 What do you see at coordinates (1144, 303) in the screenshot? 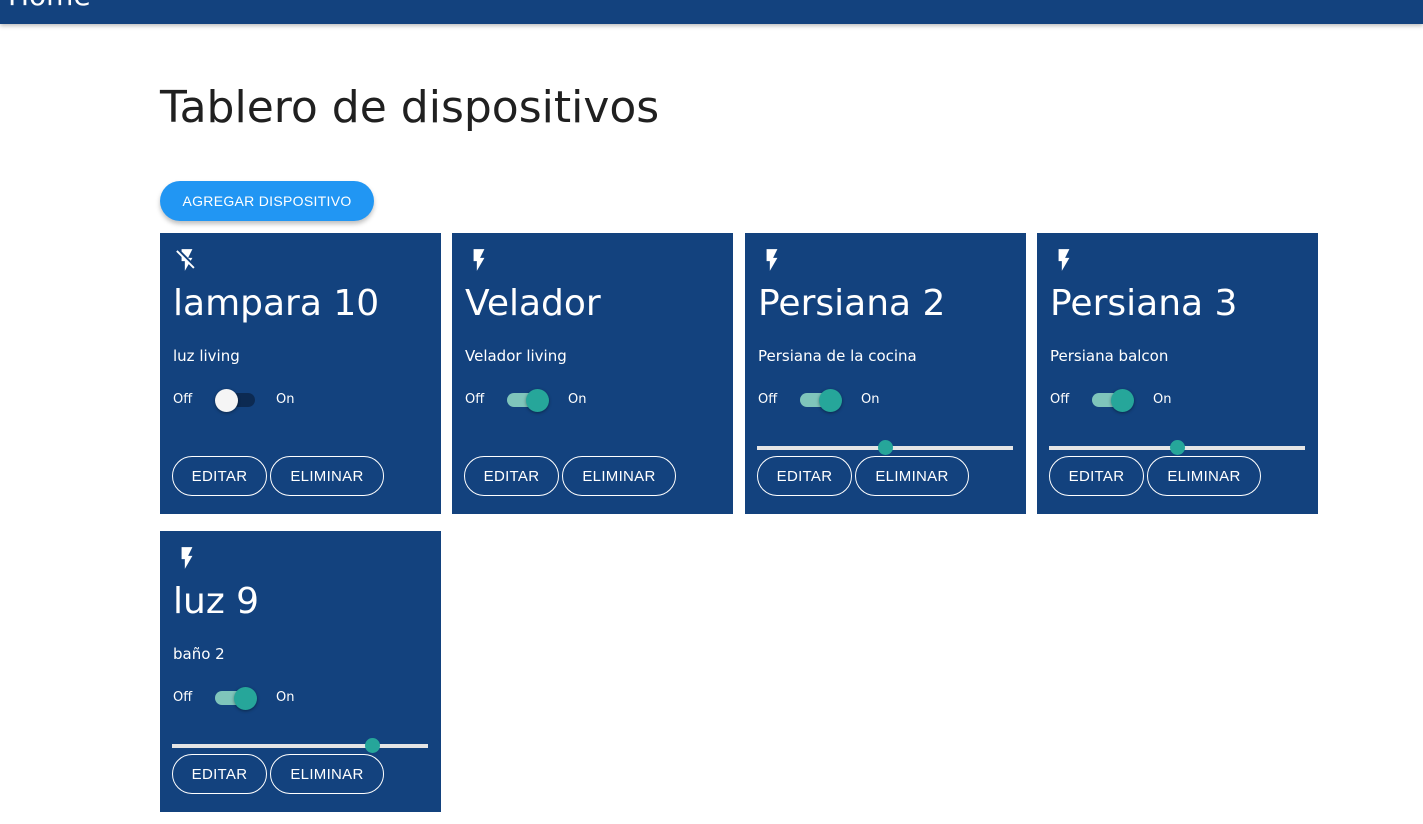
I see `device-name: Persiana 3` at bounding box center [1144, 303].